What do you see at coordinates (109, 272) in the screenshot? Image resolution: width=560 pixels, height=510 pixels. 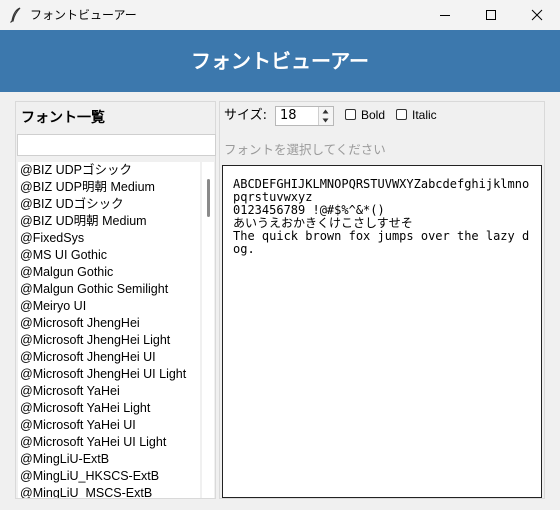 I see `font-list-item: @Malgun Gothic` at bounding box center [109, 272].